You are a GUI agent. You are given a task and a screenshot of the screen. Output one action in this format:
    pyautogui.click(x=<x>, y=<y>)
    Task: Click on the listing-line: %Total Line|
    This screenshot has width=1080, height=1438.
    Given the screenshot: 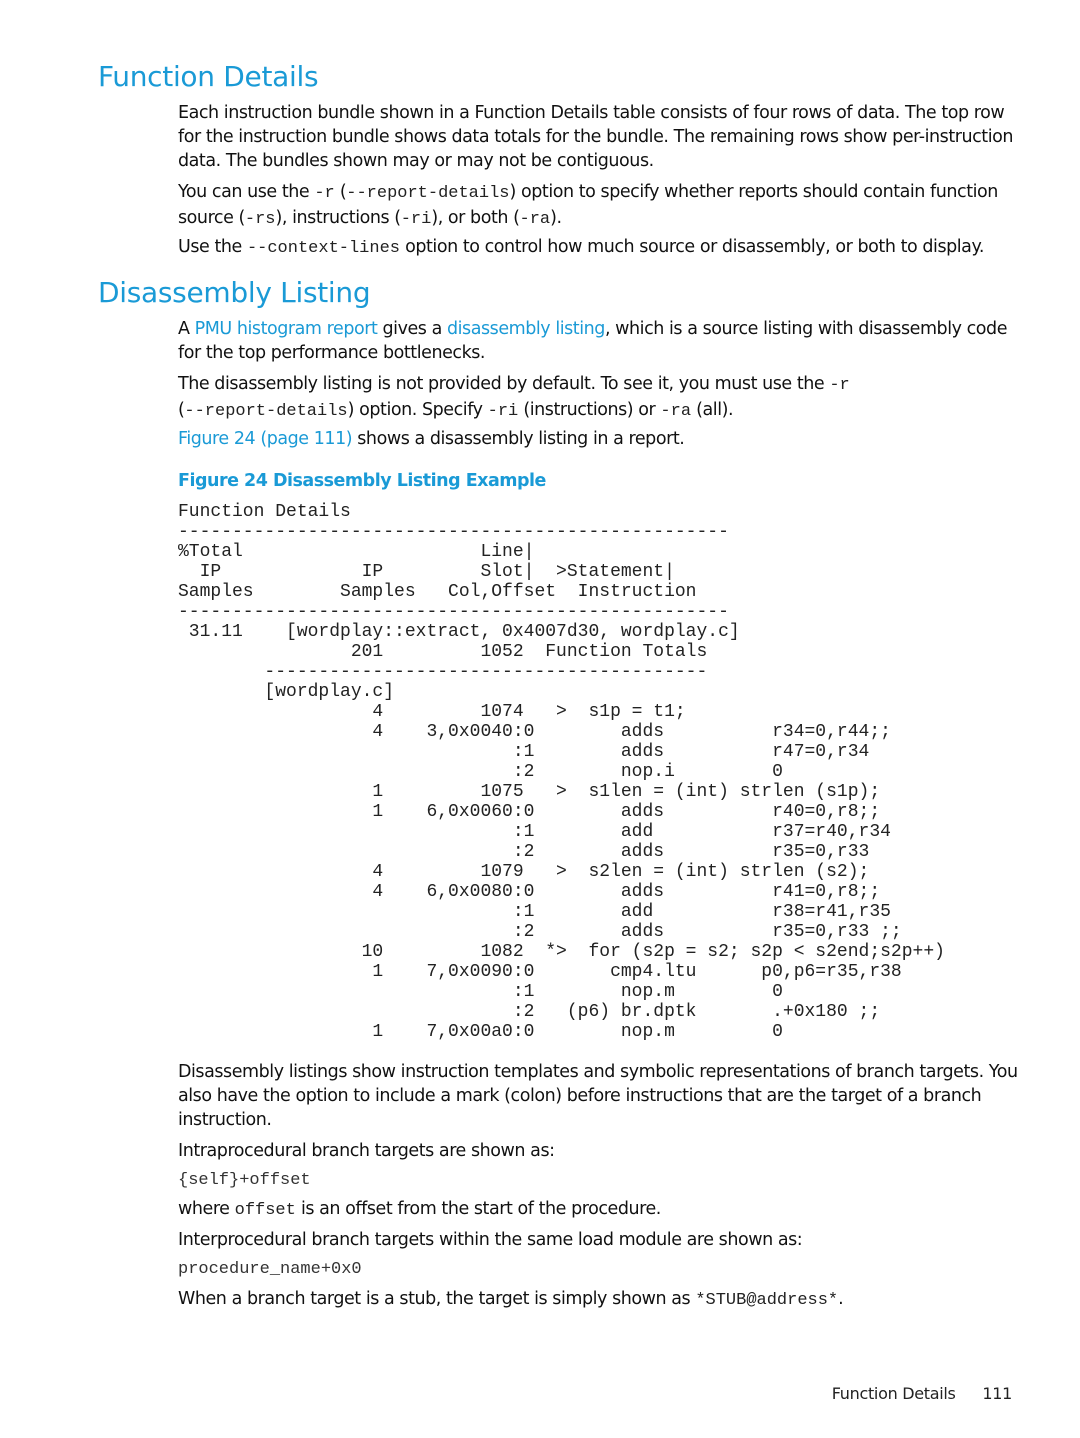 What is the action you would take?
    pyautogui.click(x=356, y=552)
    